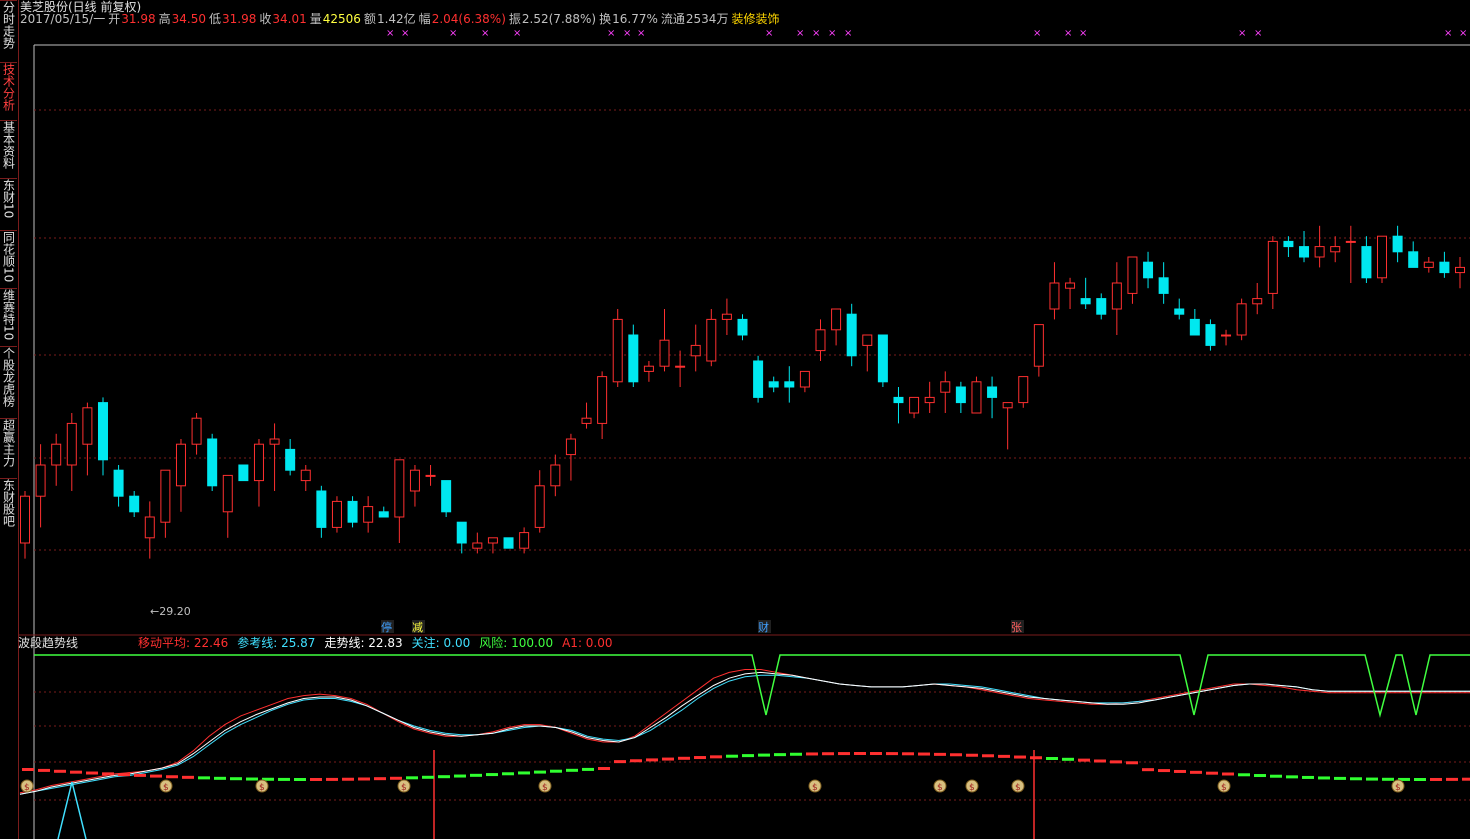 This screenshot has width=1470, height=839. What do you see at coordinates (289, 19) in the screenshot?
I see `close-value: 34.01` at bounding box center [289, 19].